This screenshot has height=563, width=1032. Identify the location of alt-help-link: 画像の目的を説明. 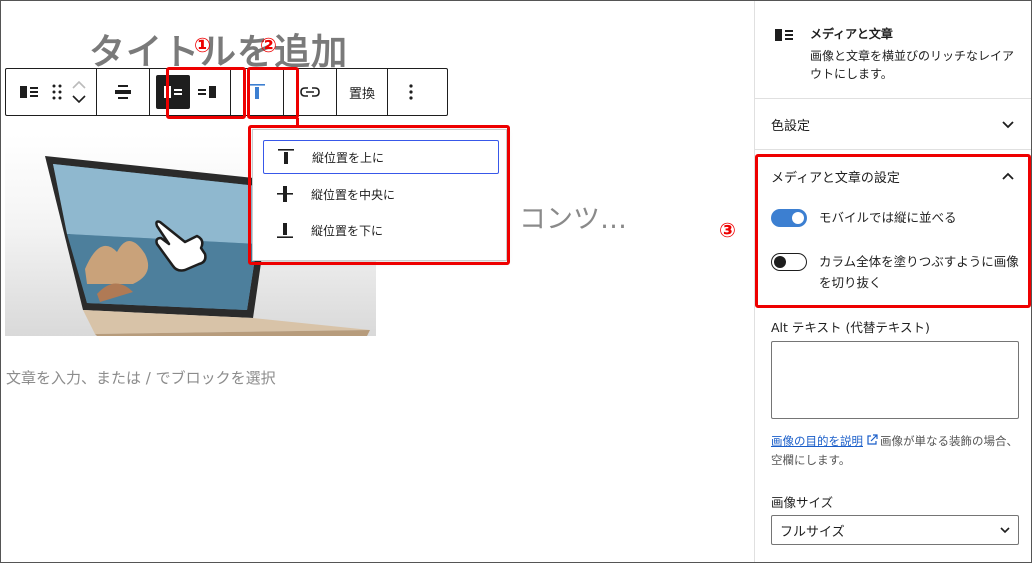
(817, 441).